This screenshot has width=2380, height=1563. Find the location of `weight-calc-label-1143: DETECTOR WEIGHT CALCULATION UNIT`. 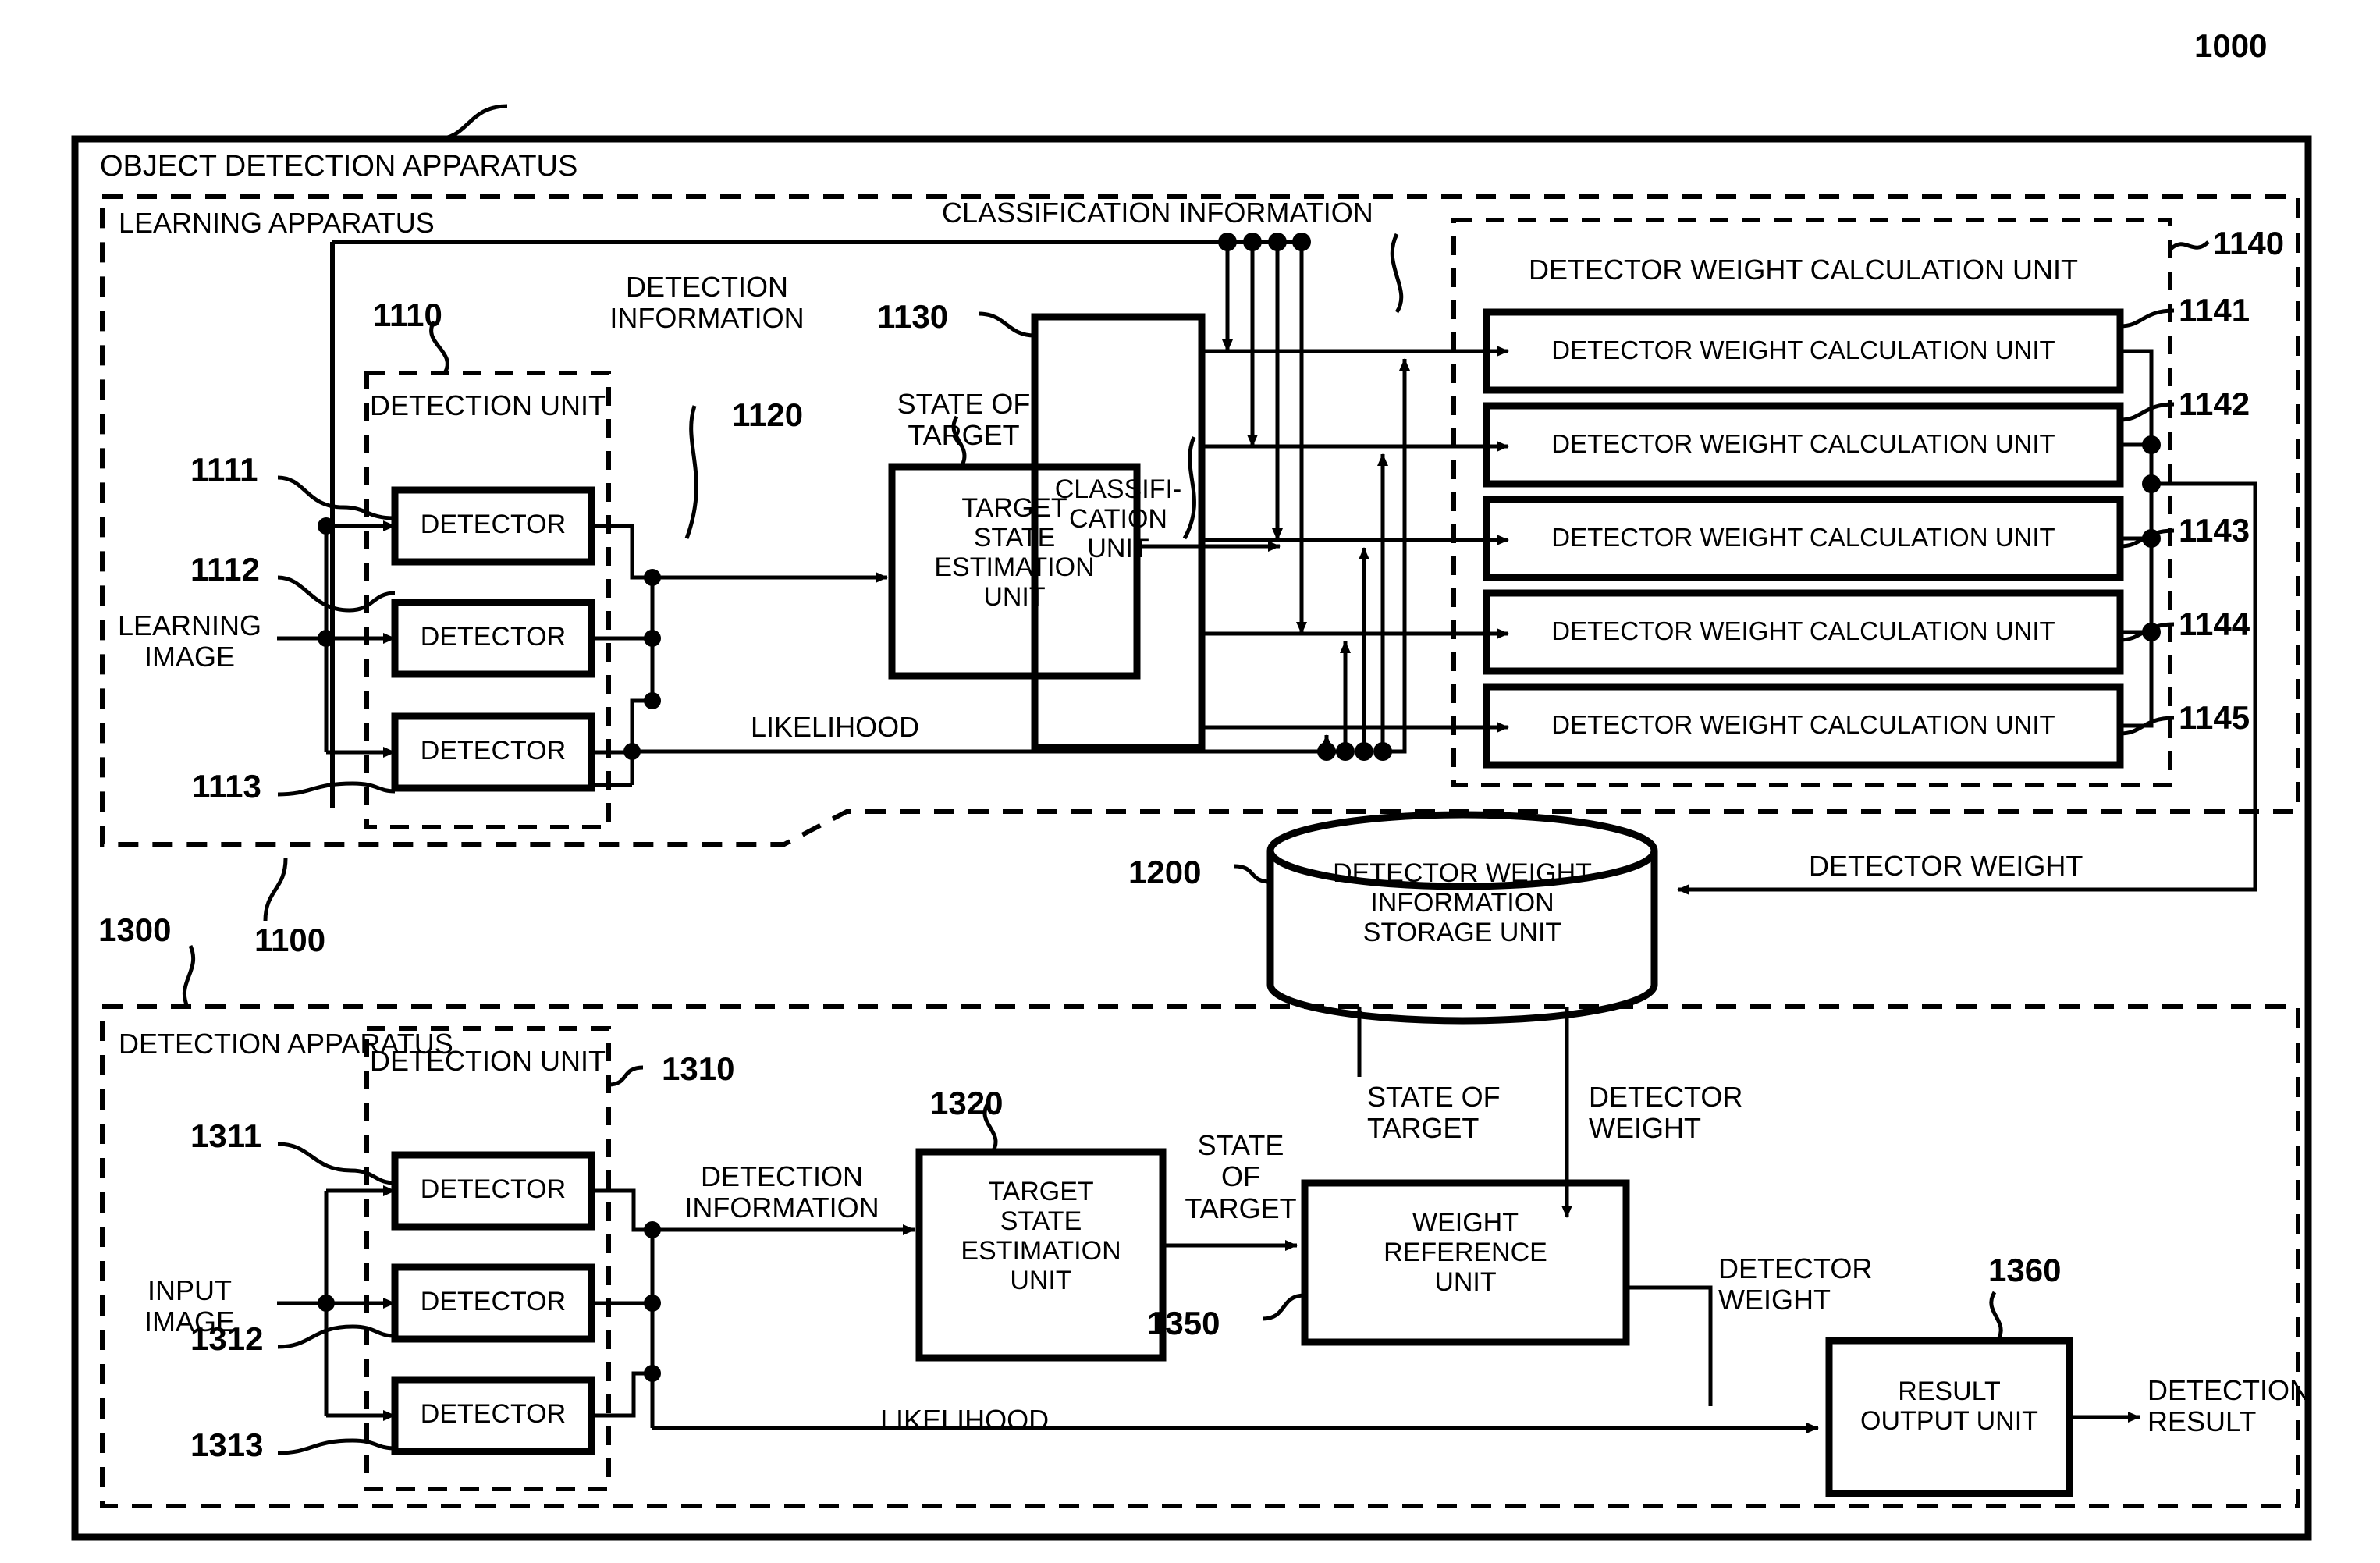

weight-calc-label-1143: DETECTOR WEIGHT CALCULATION UNIT is located at coordinates (1803, 537).